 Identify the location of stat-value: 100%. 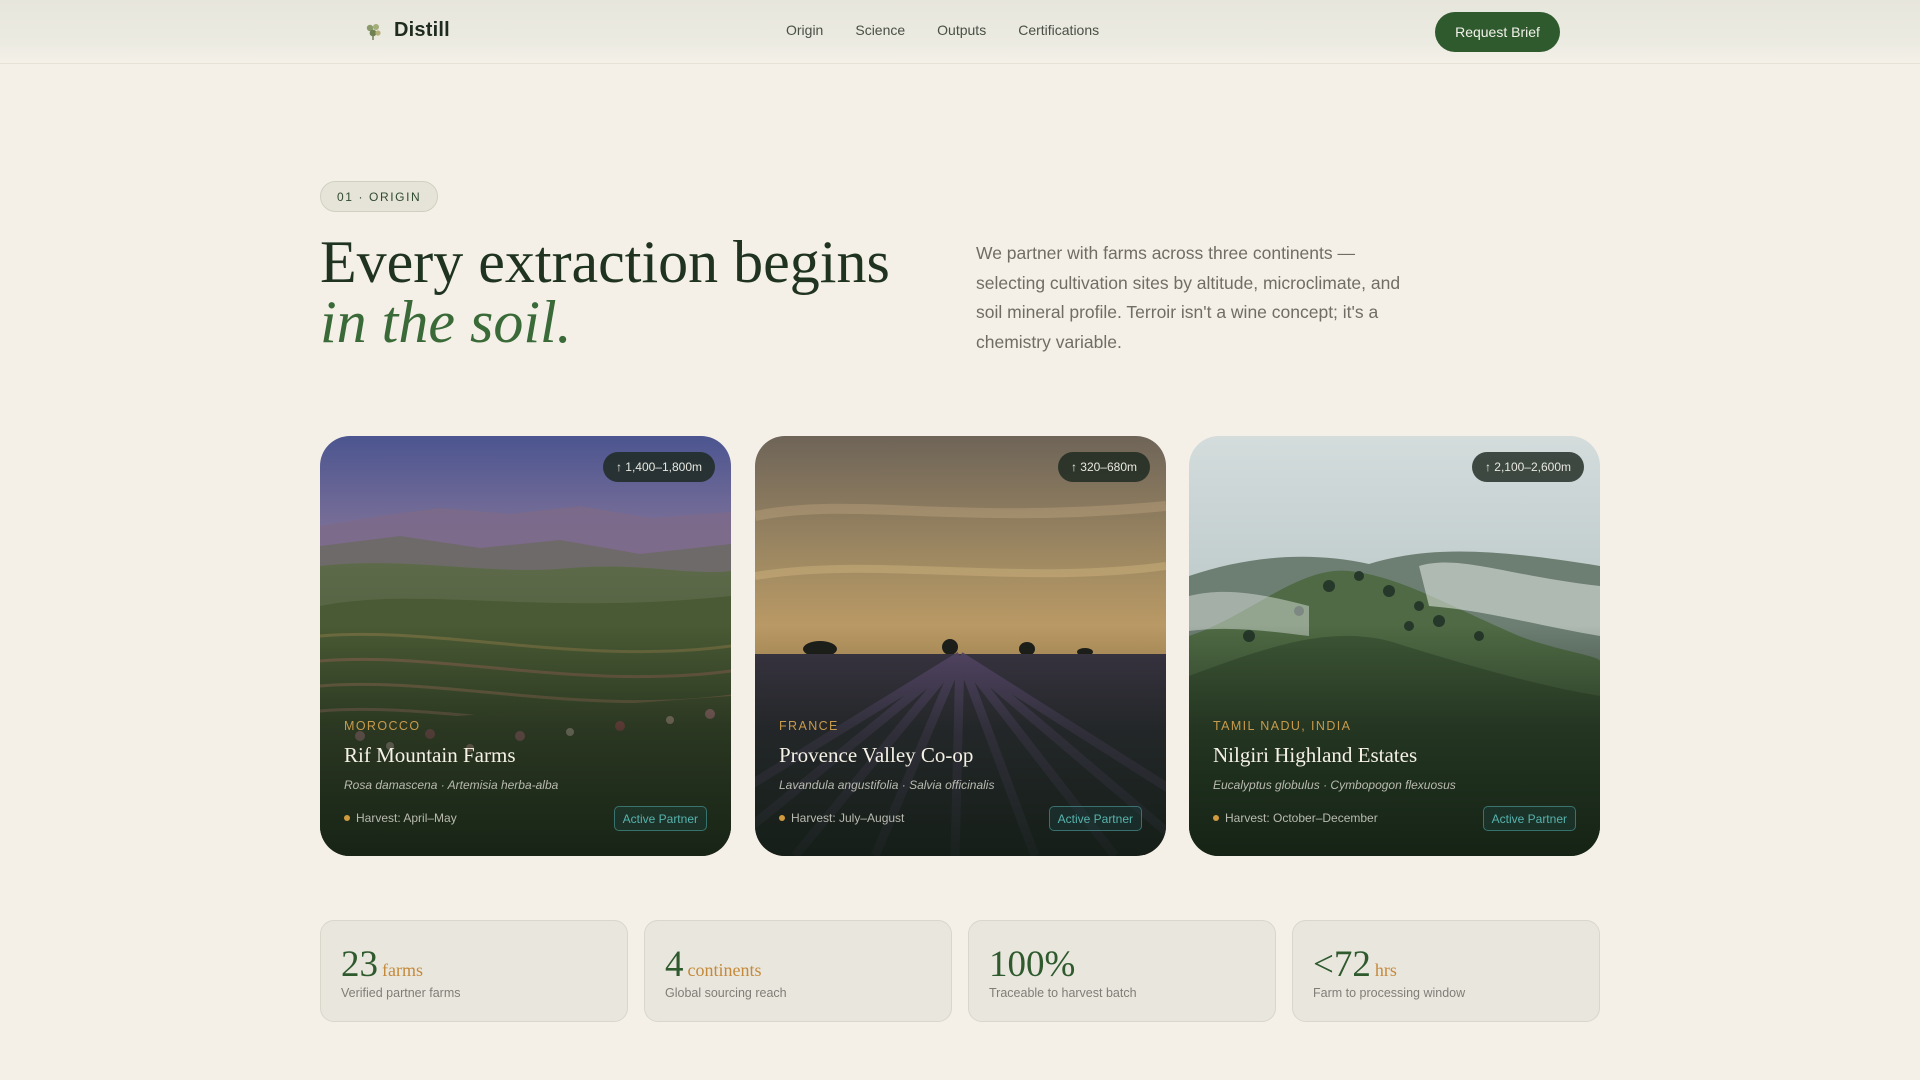
(1032, 964).